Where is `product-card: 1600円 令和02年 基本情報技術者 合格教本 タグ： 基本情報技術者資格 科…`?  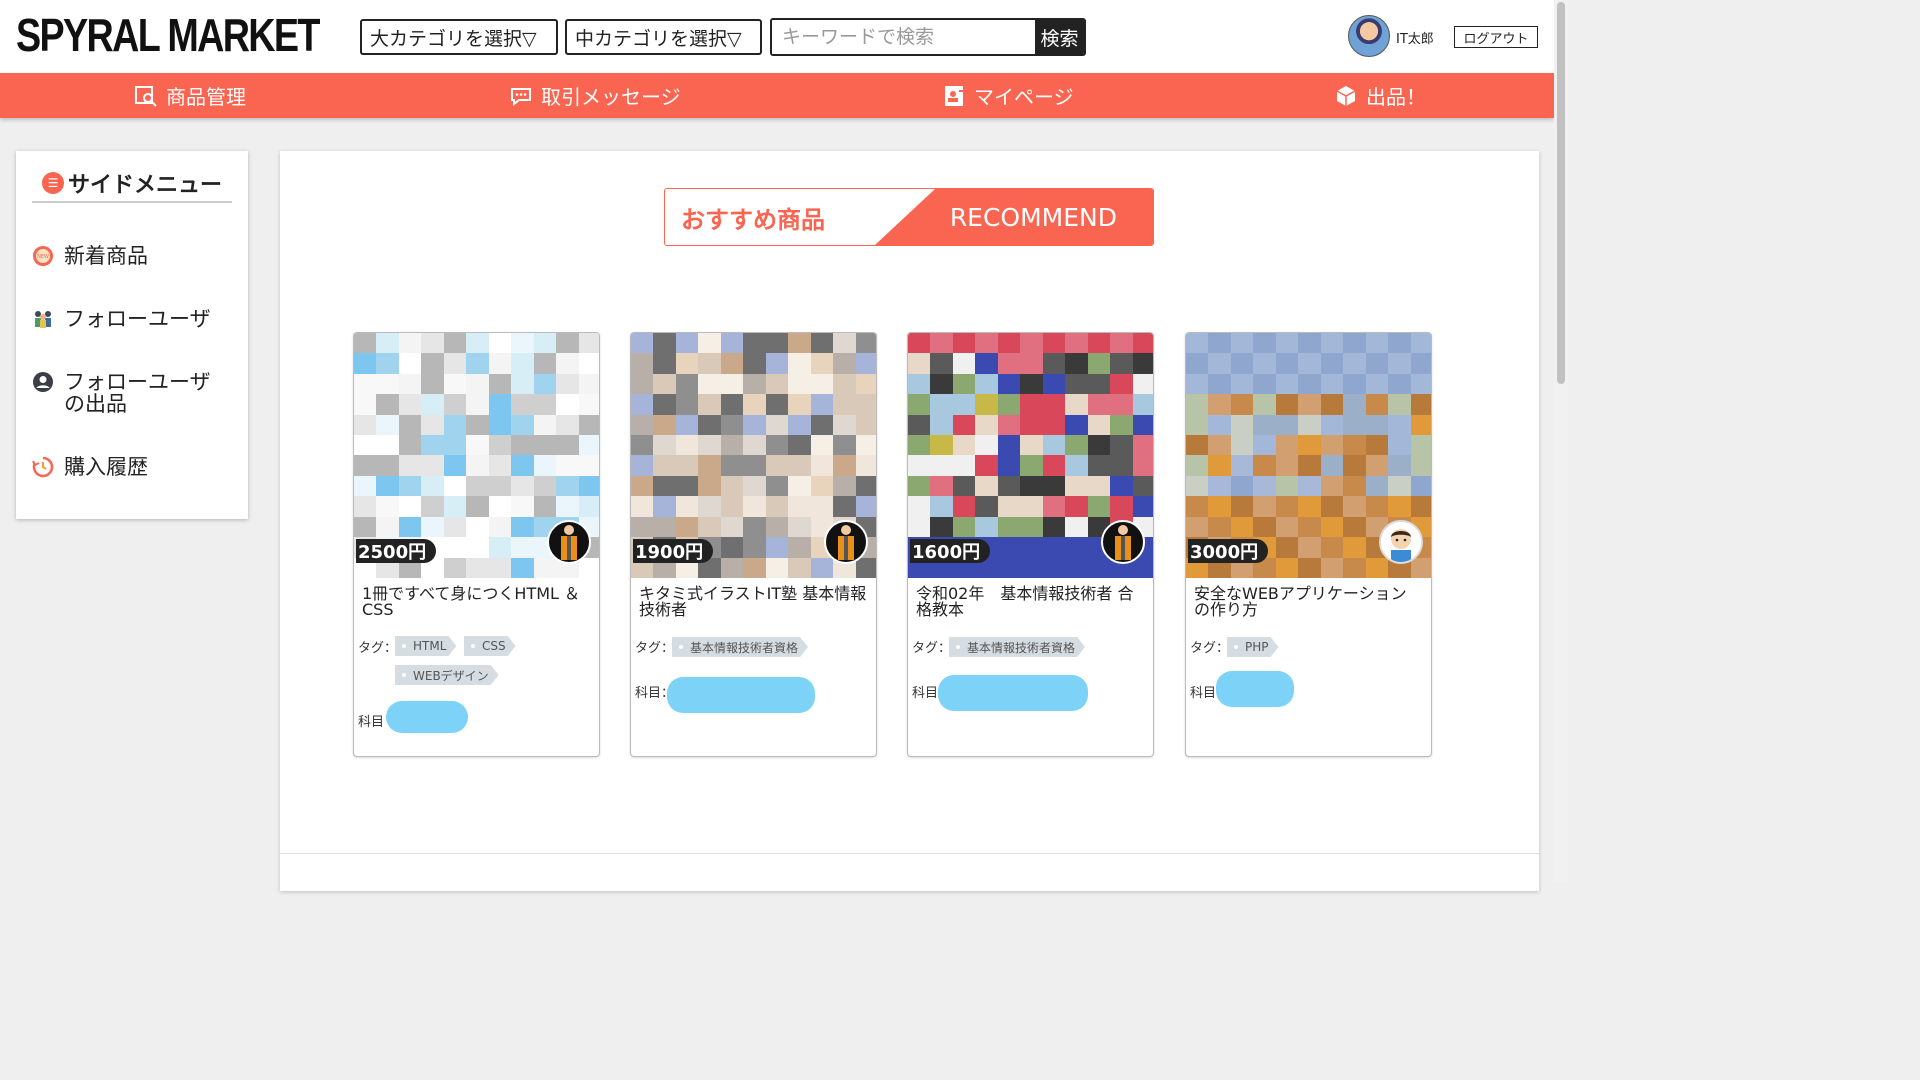 product-card: 1600円 令和02年 基本情報技術者 合格教本 タグ： 基本情報技術者資格 科… is located at coordinates (1030, 544).